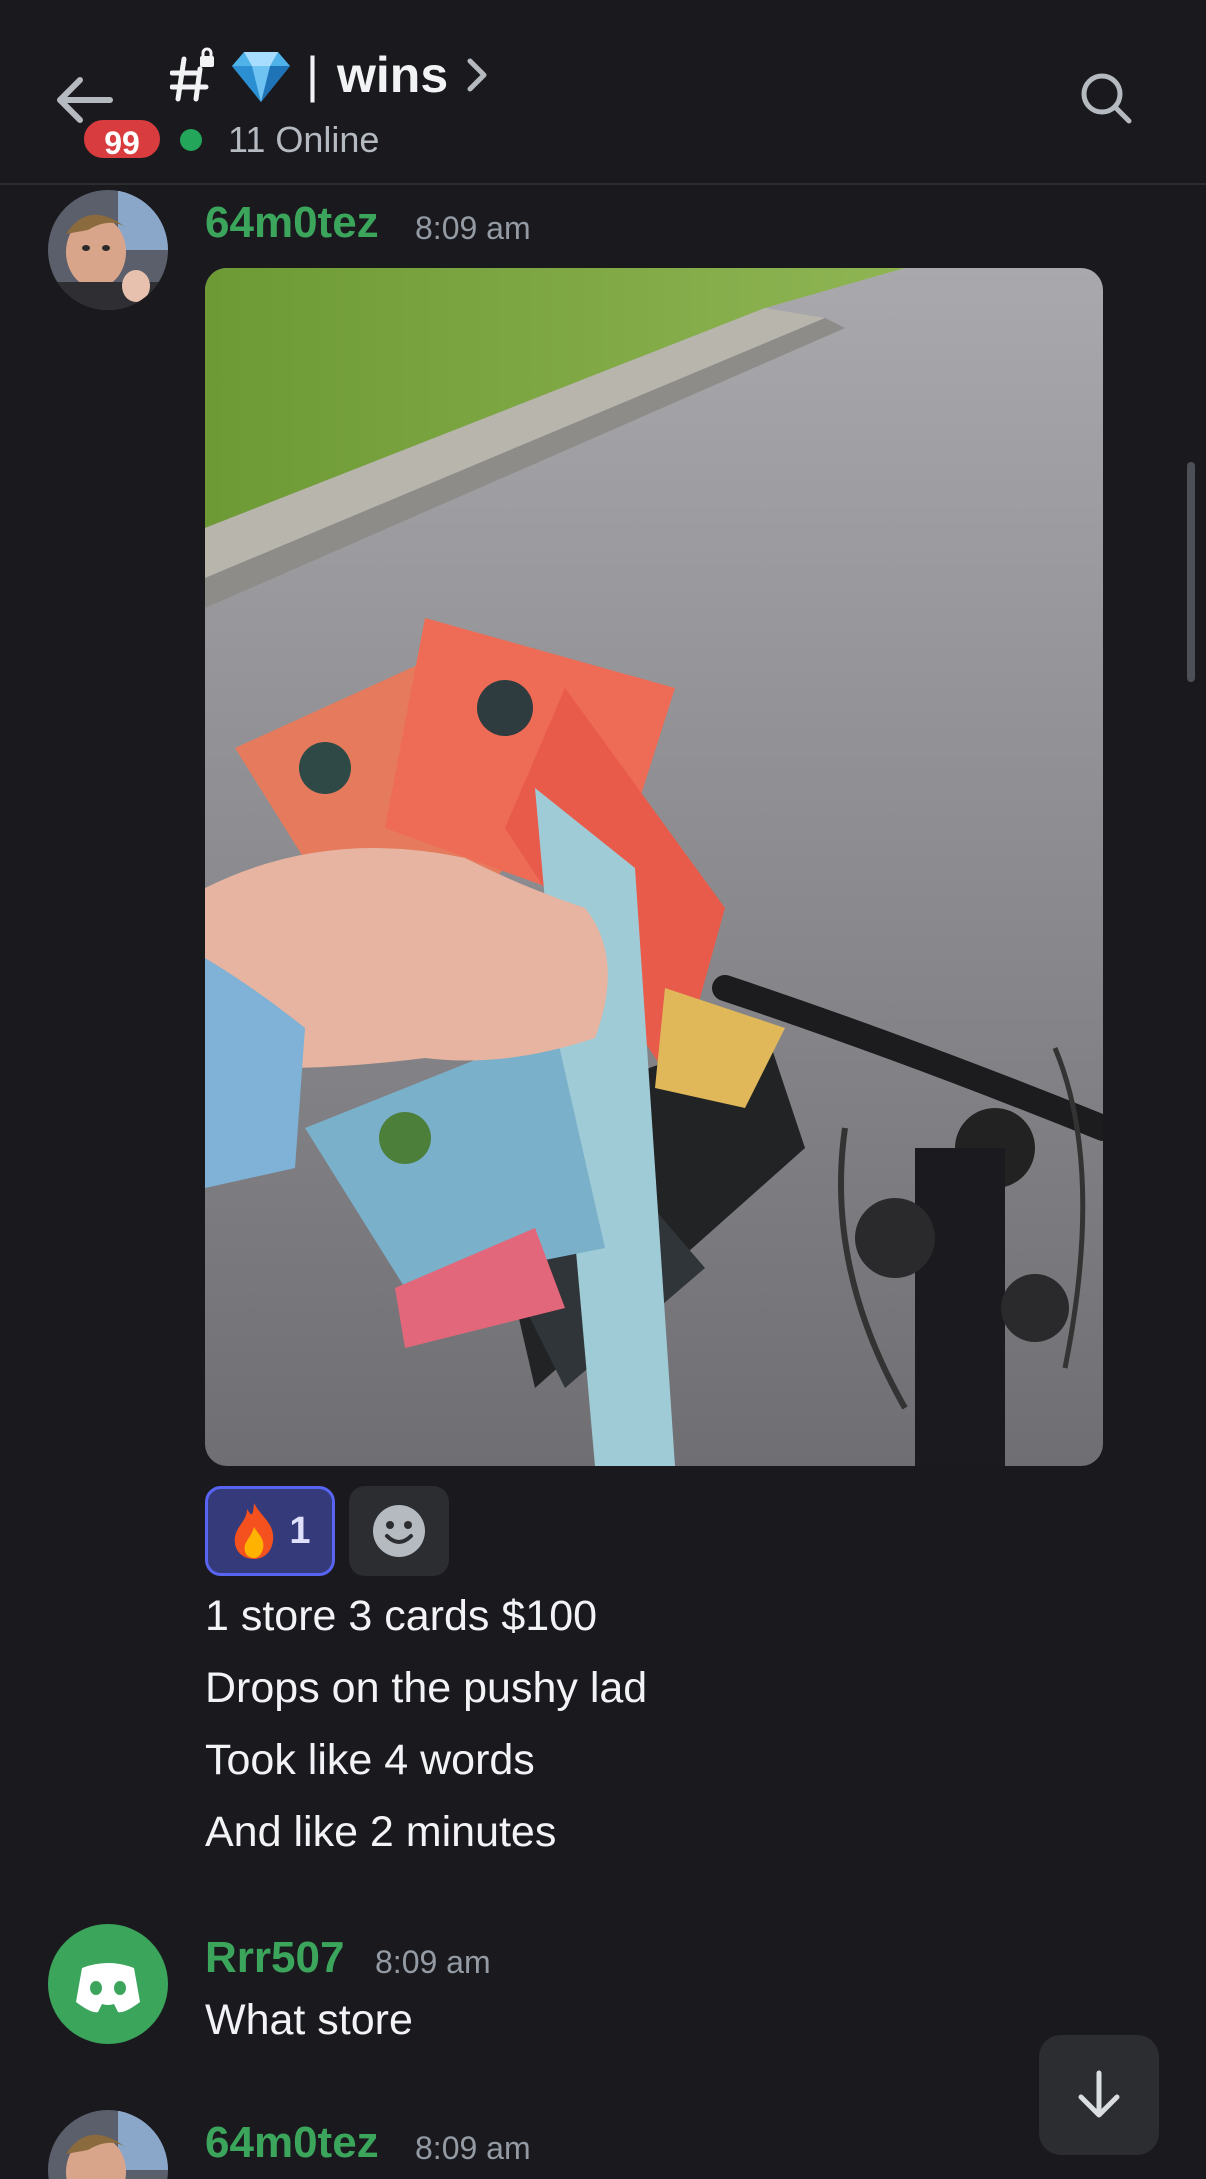 Image resolution: width=1206 pixels, height=2179 pixels. I want to click on message-text: 1 store 3 cards $100, so click(401, 1616).